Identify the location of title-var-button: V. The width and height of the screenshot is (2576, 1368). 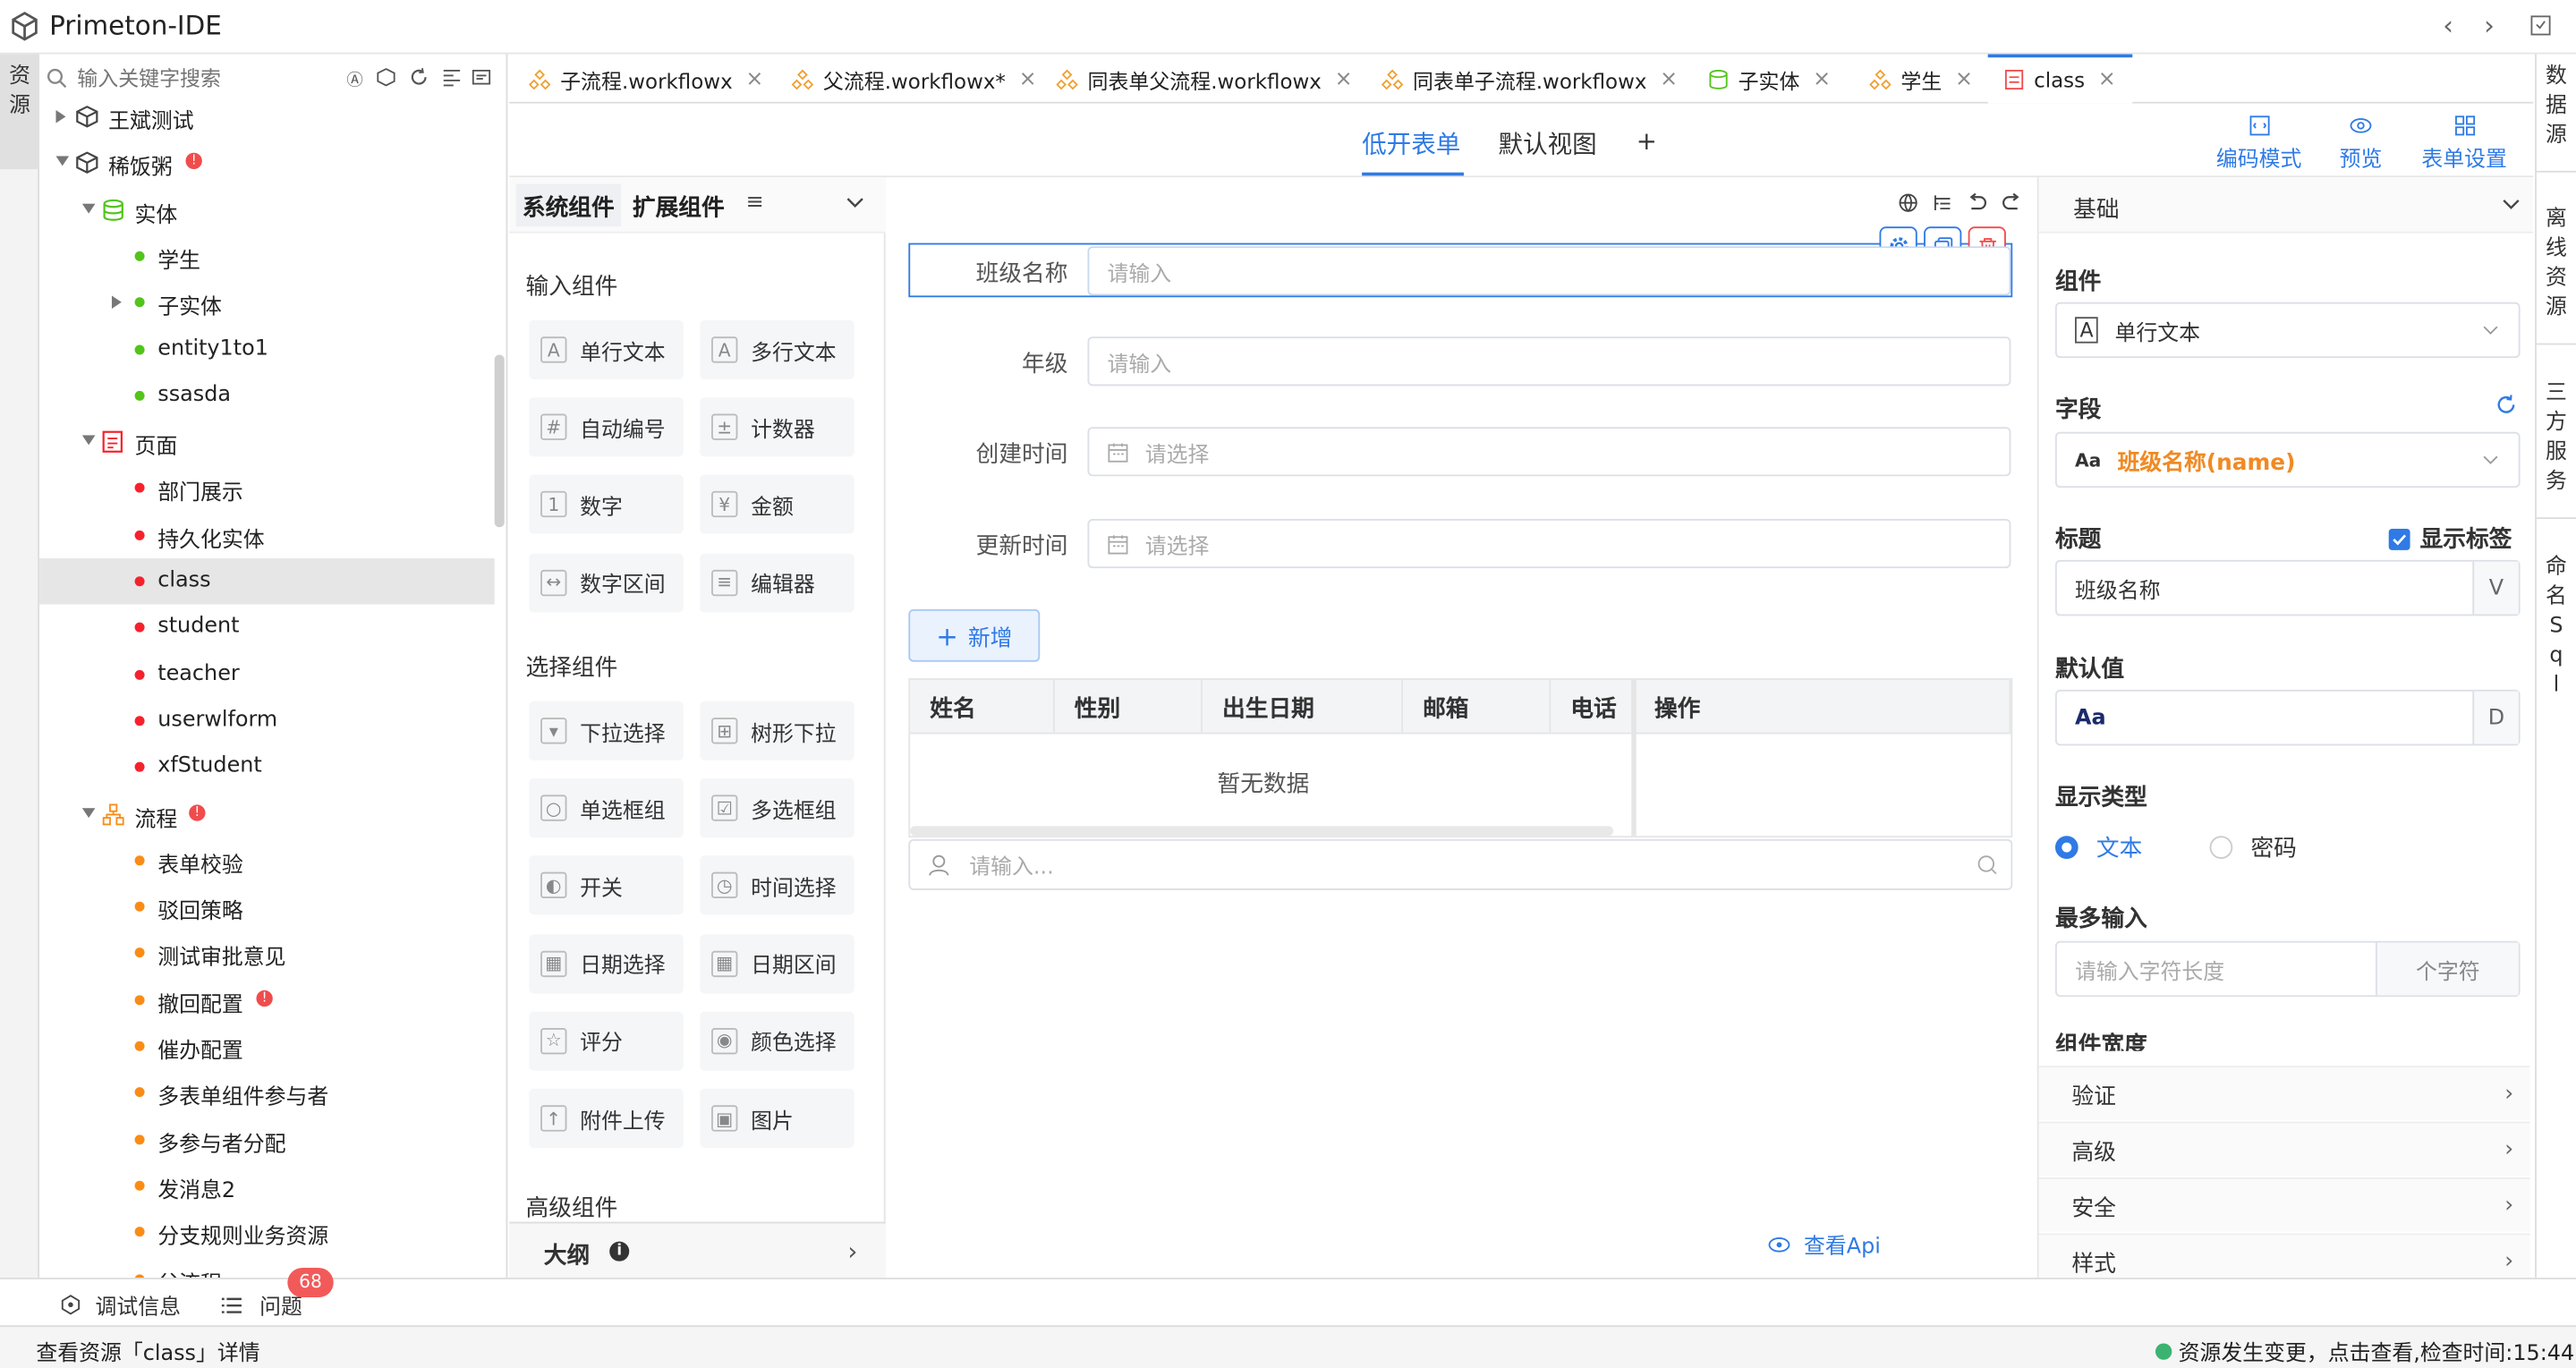
(2495, 588).